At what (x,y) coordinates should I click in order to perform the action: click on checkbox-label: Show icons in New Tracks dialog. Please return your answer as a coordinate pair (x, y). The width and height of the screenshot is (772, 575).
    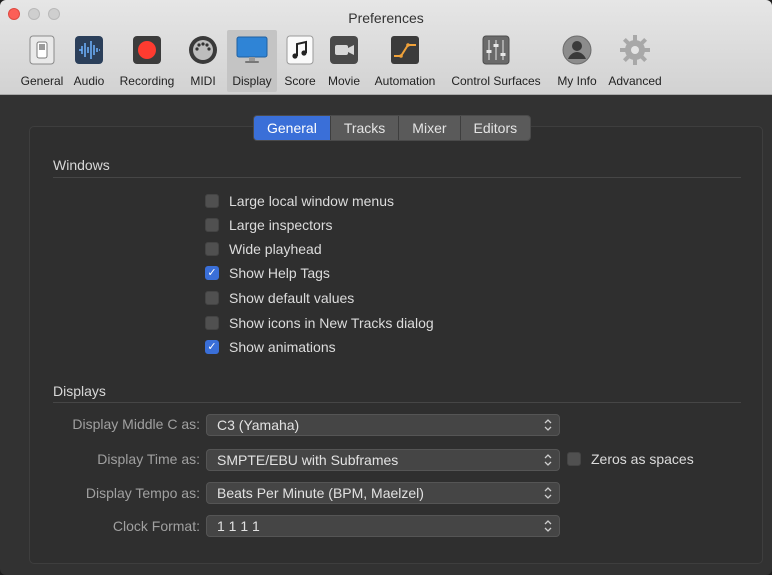
    Looking at the image, I should click on (331, 323).